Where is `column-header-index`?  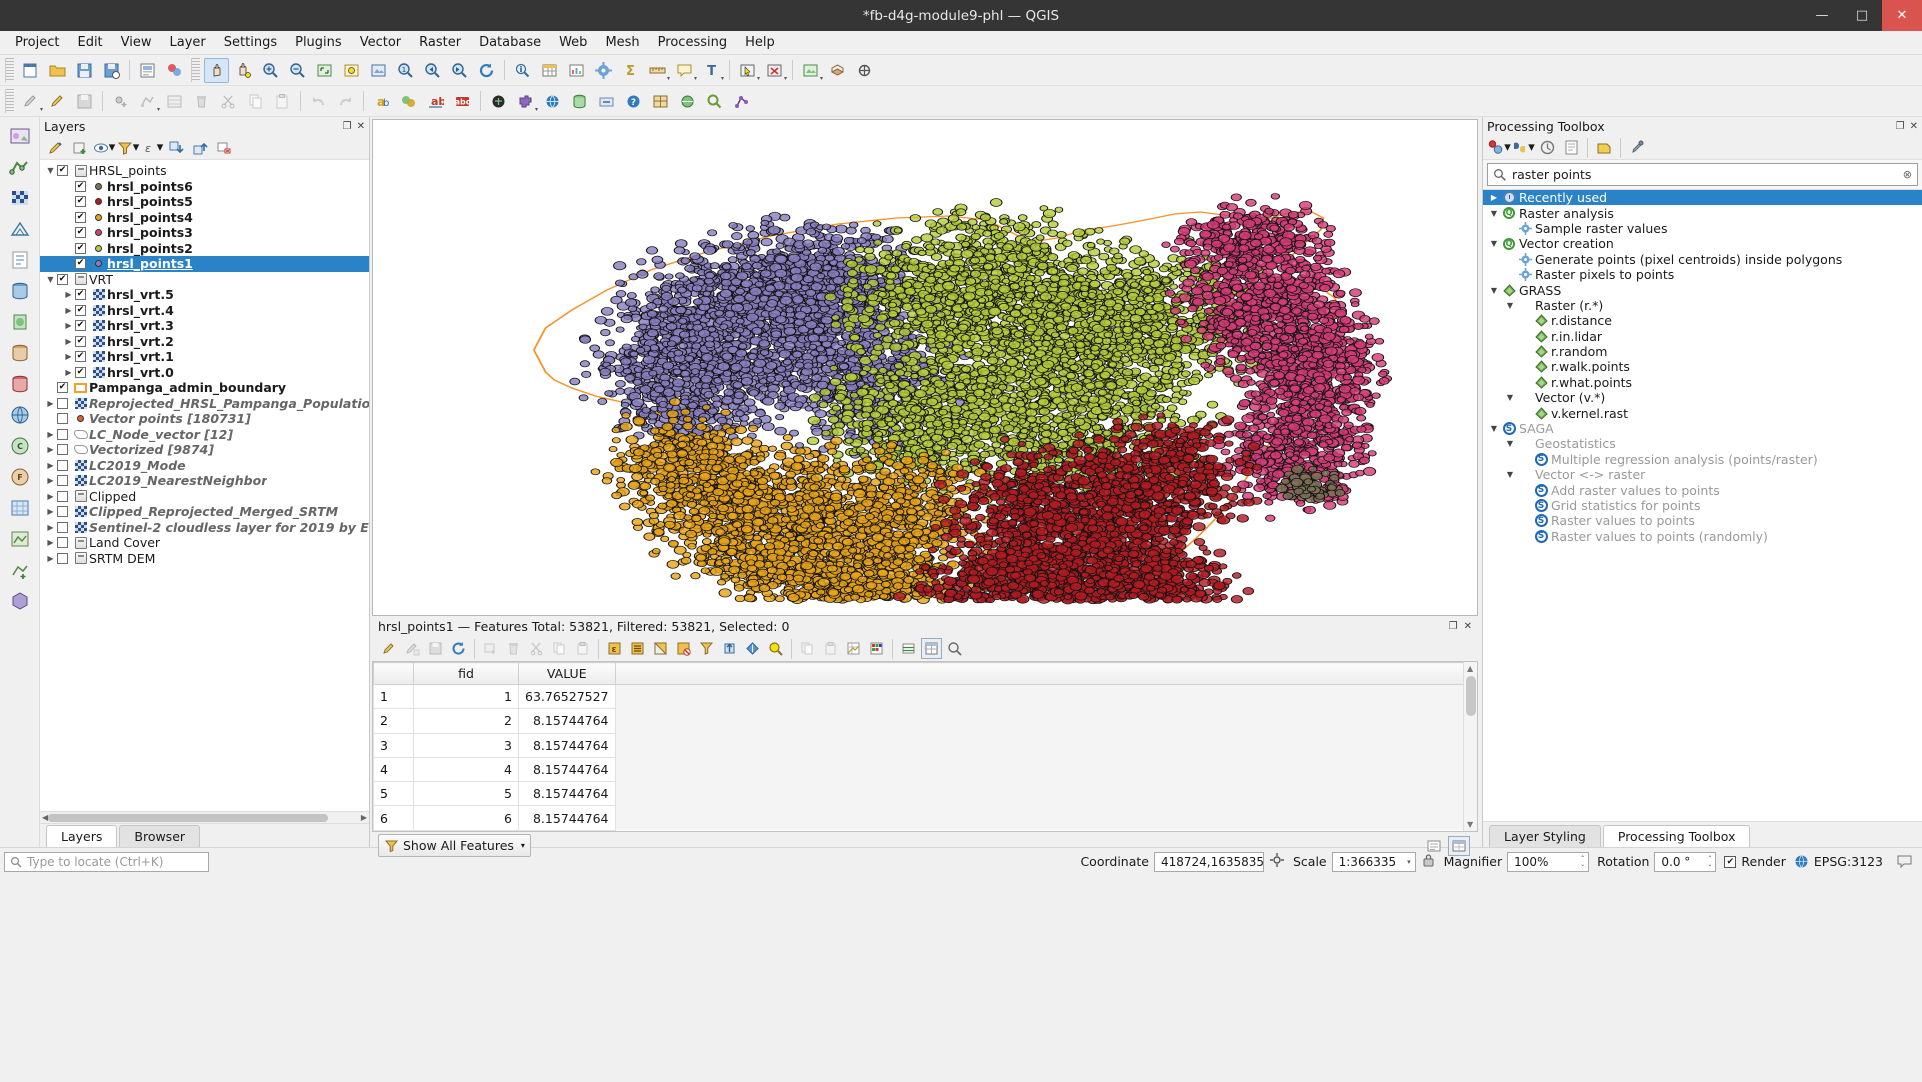 column-header-index is located at coordinates (393, 673).